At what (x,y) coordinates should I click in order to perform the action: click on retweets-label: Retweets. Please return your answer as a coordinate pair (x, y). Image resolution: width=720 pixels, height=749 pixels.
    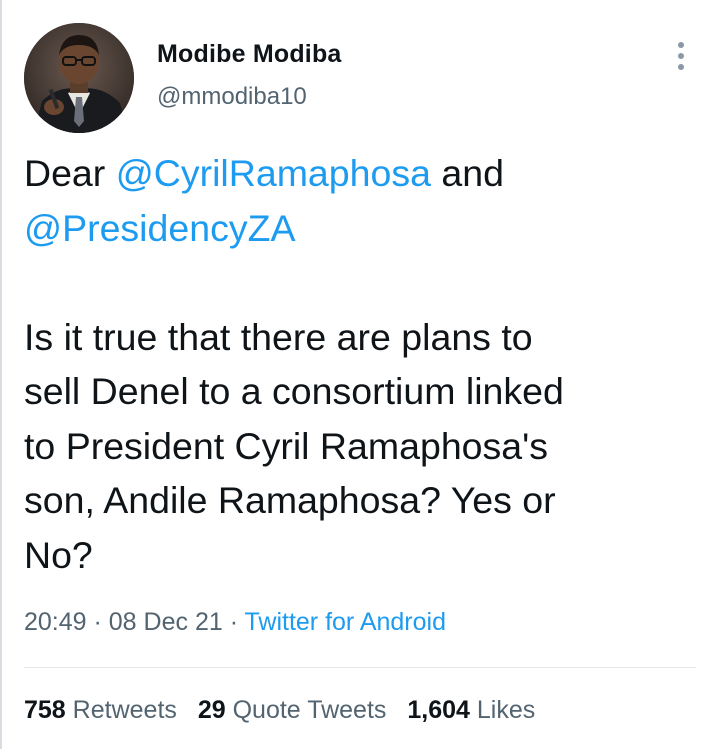
    Looking at the image, I should click on (124, 710).